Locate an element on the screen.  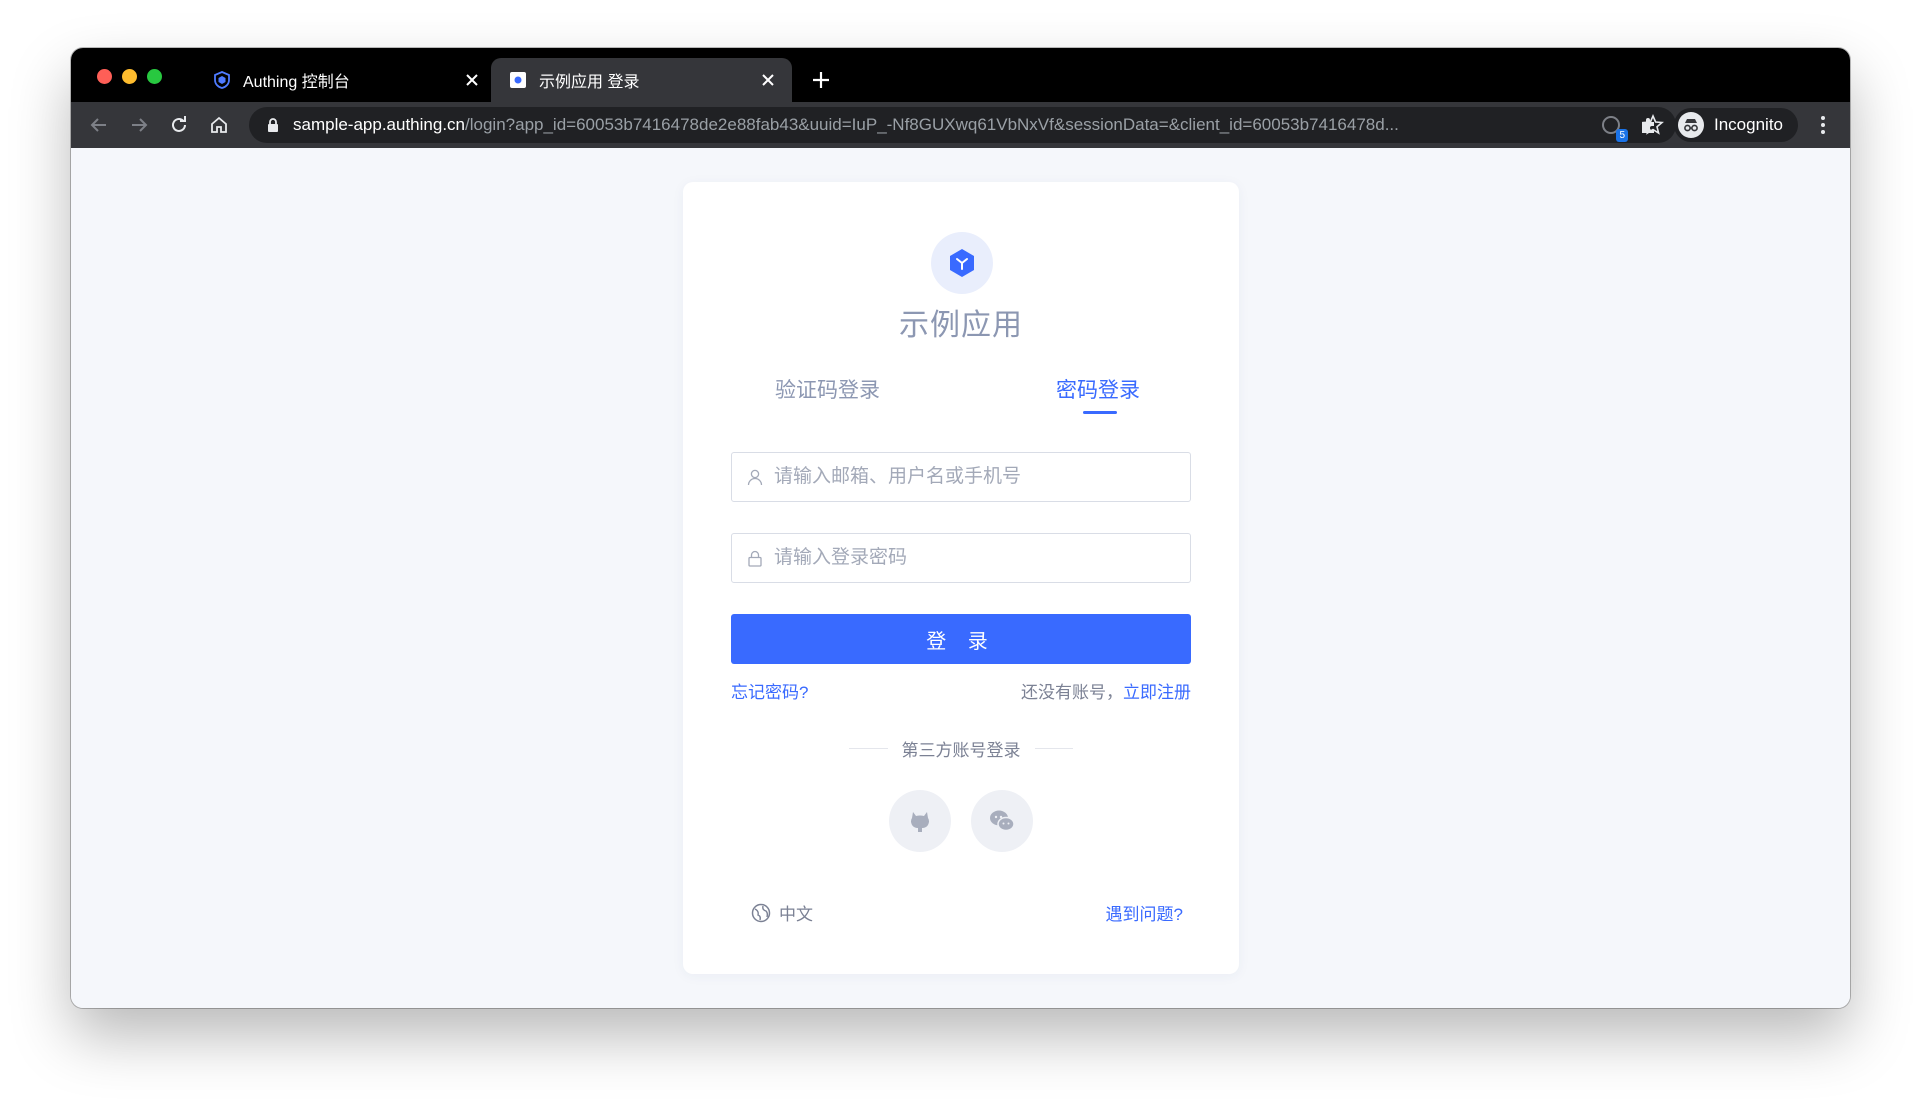
incognito-icon is located at coordinates (1691, 125).